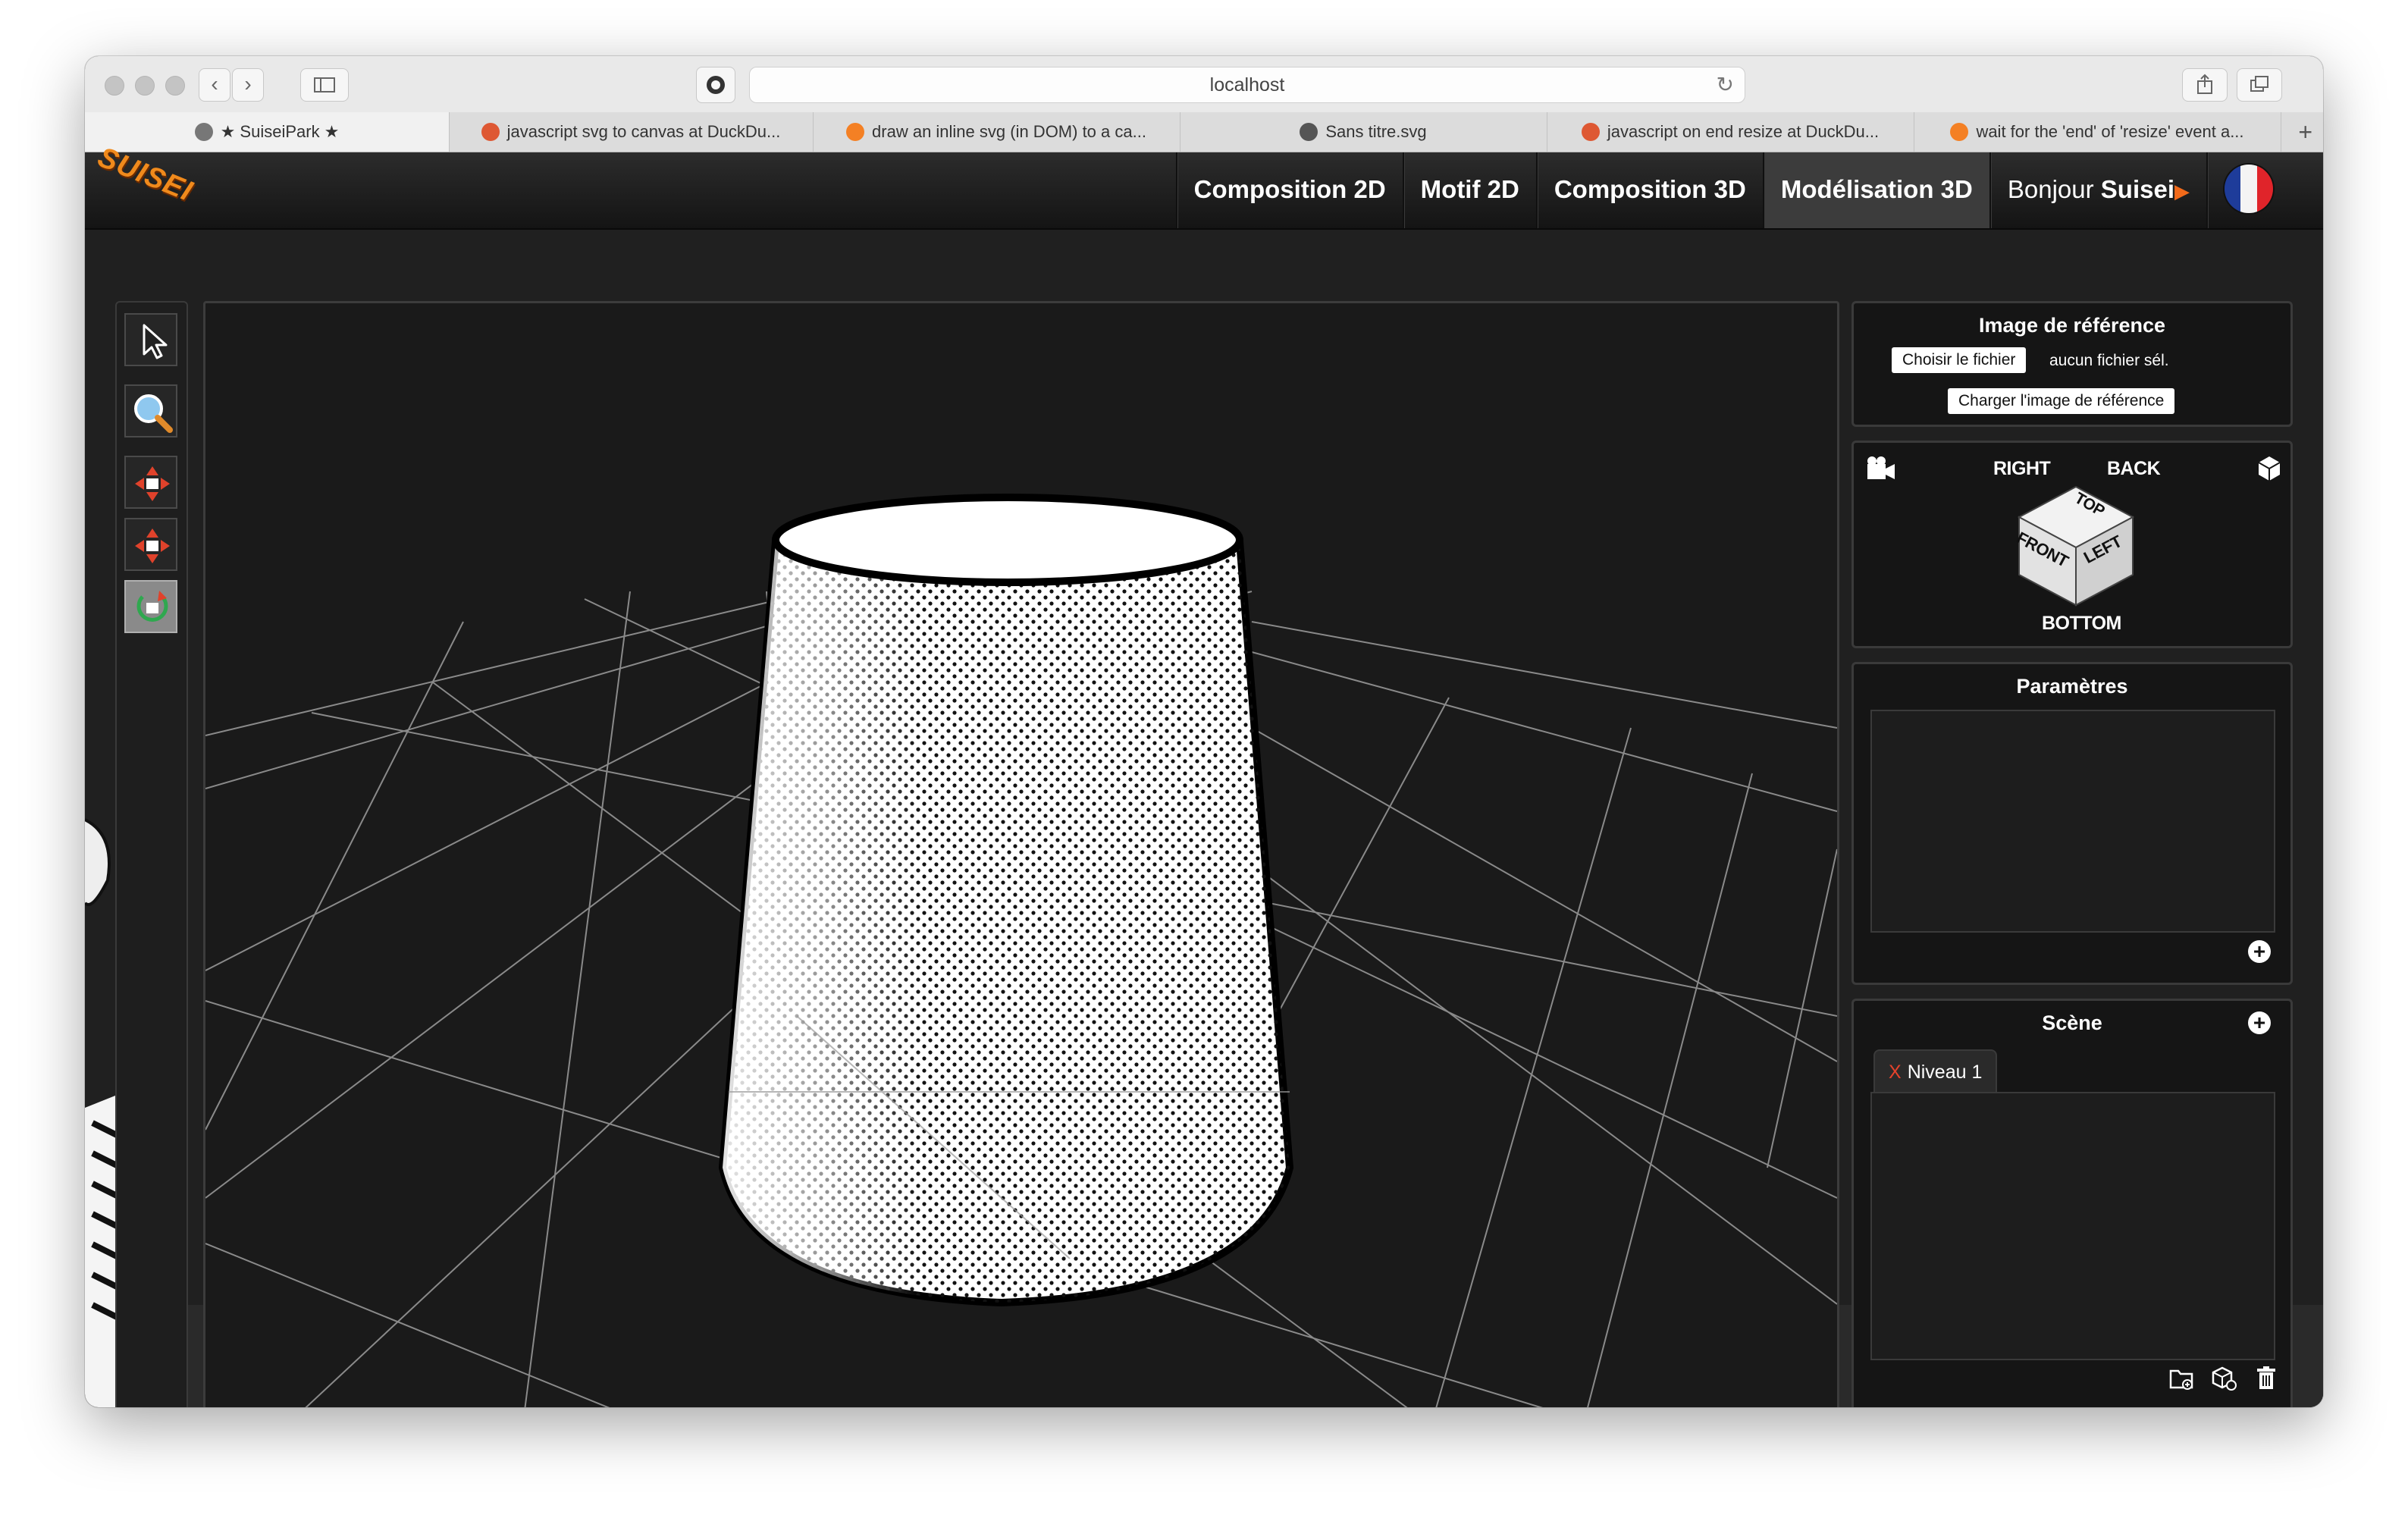 The height and width of the screenshot is (1521, 2408). I want to click on share-button, so click(2205, 85).